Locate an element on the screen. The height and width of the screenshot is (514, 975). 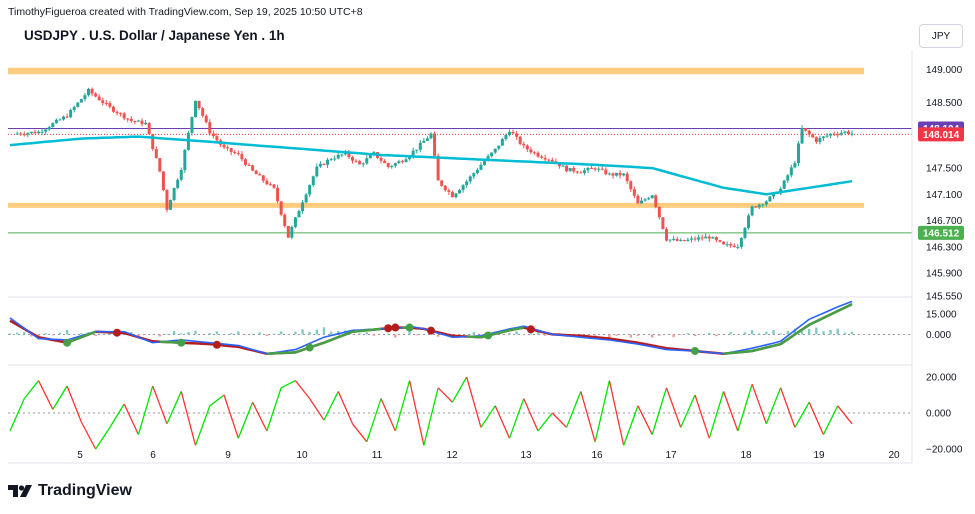
price-tick-label: 146.700 is located at coordinates (944, 221).